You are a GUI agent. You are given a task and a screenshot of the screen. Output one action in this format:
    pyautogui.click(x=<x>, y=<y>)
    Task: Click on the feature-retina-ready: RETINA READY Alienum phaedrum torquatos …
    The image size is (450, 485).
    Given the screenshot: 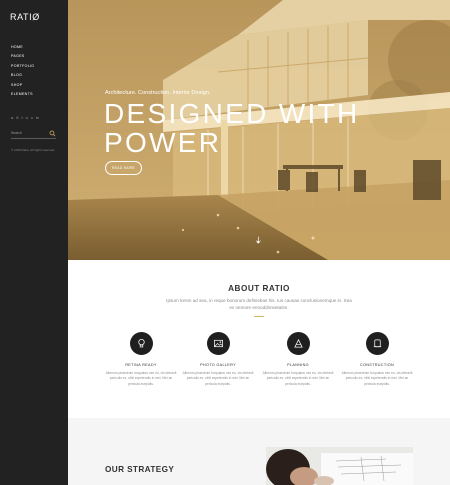 What is the action you would take?
    pyautogui.click(x=141, y=359)
    